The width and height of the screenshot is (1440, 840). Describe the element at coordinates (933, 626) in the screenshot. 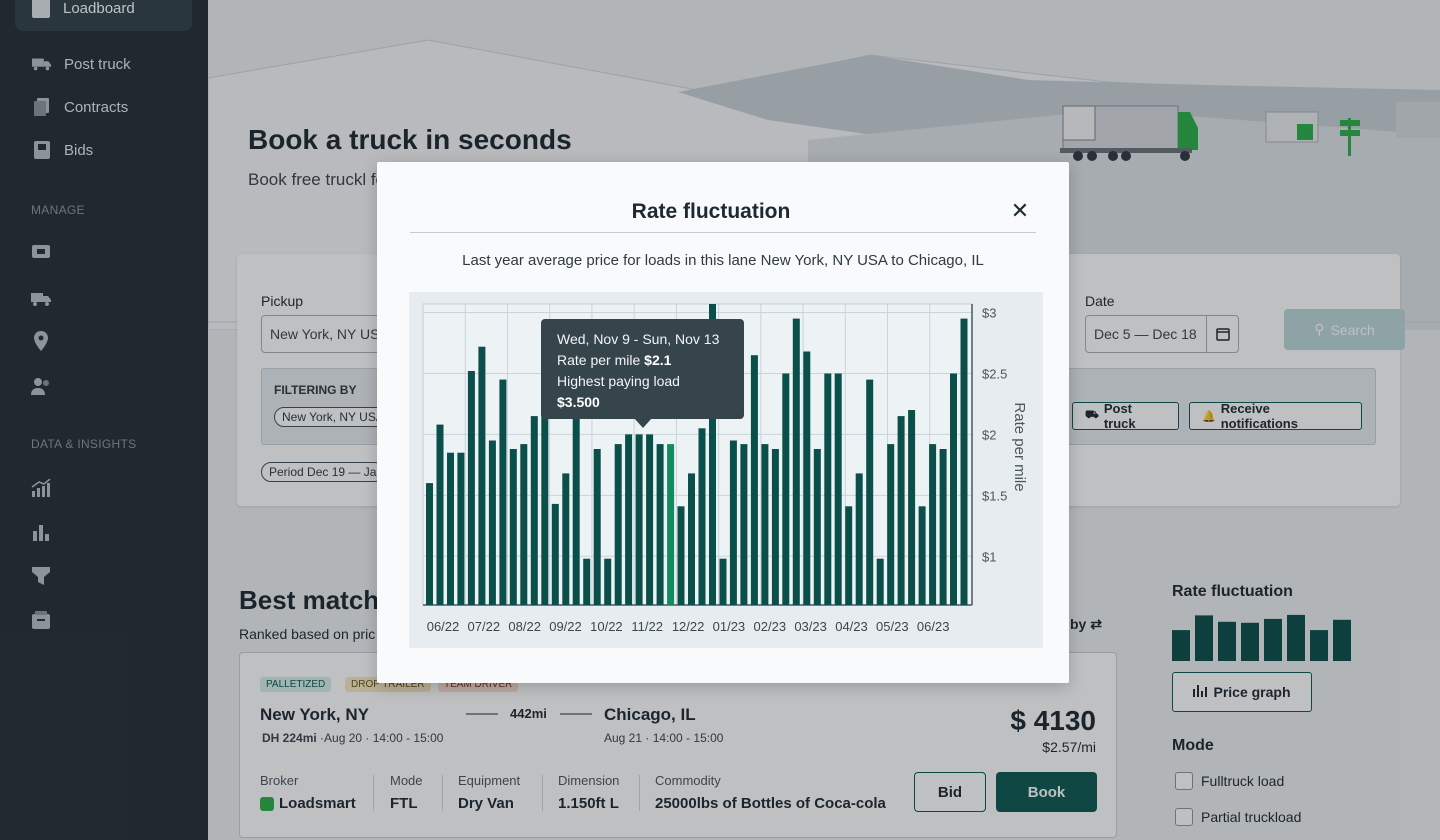

I see `x-tick-label: 06/23` at that location.